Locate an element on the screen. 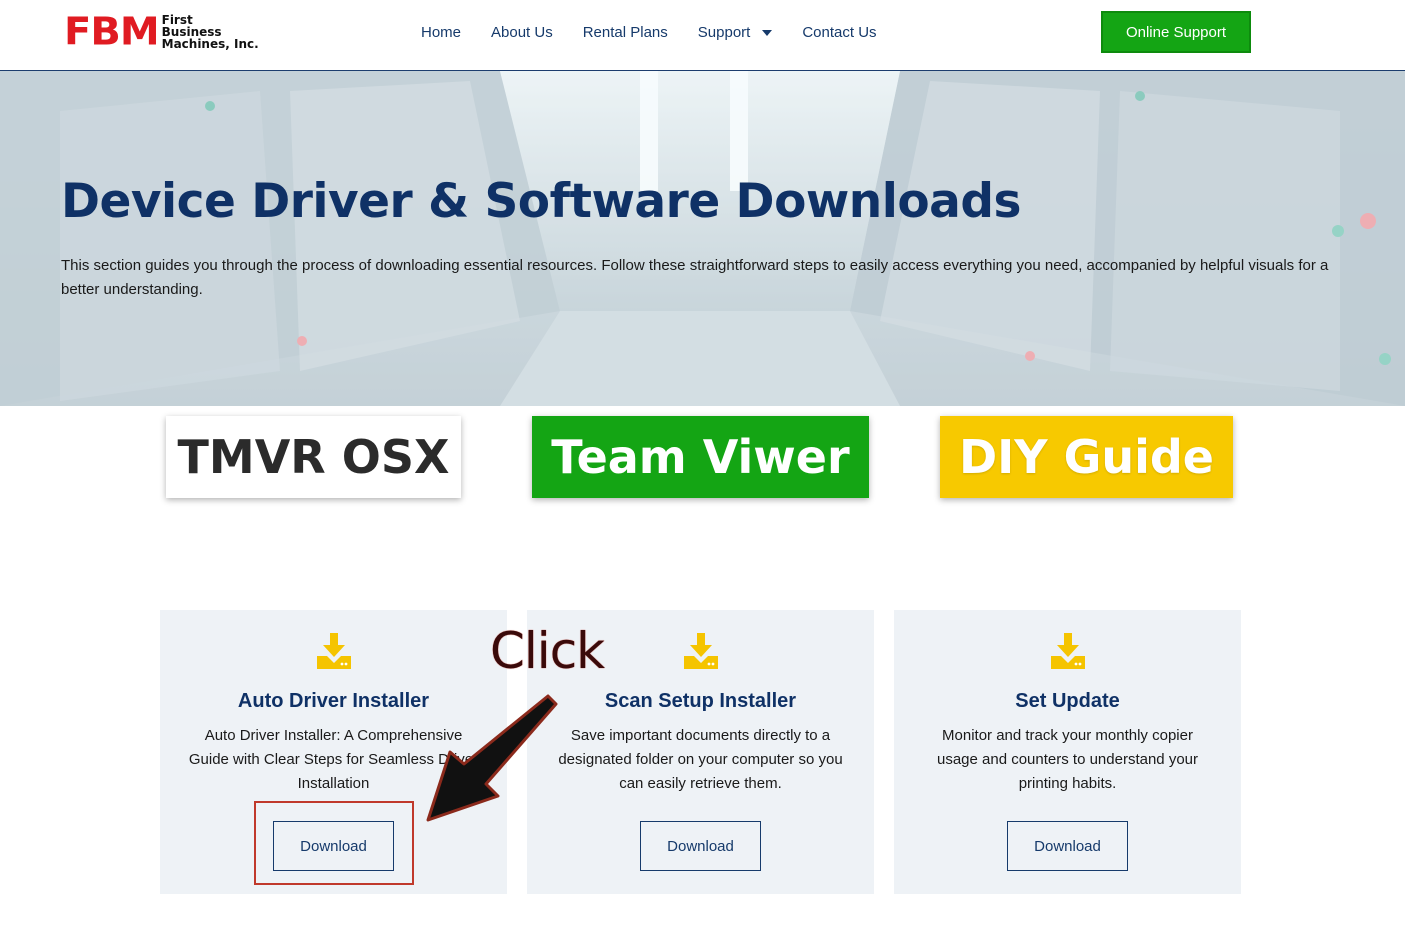 Image resolution: width=1405 pixels, height=929 pixels. logo-mark: FBM is located at coordinates (112, 32).